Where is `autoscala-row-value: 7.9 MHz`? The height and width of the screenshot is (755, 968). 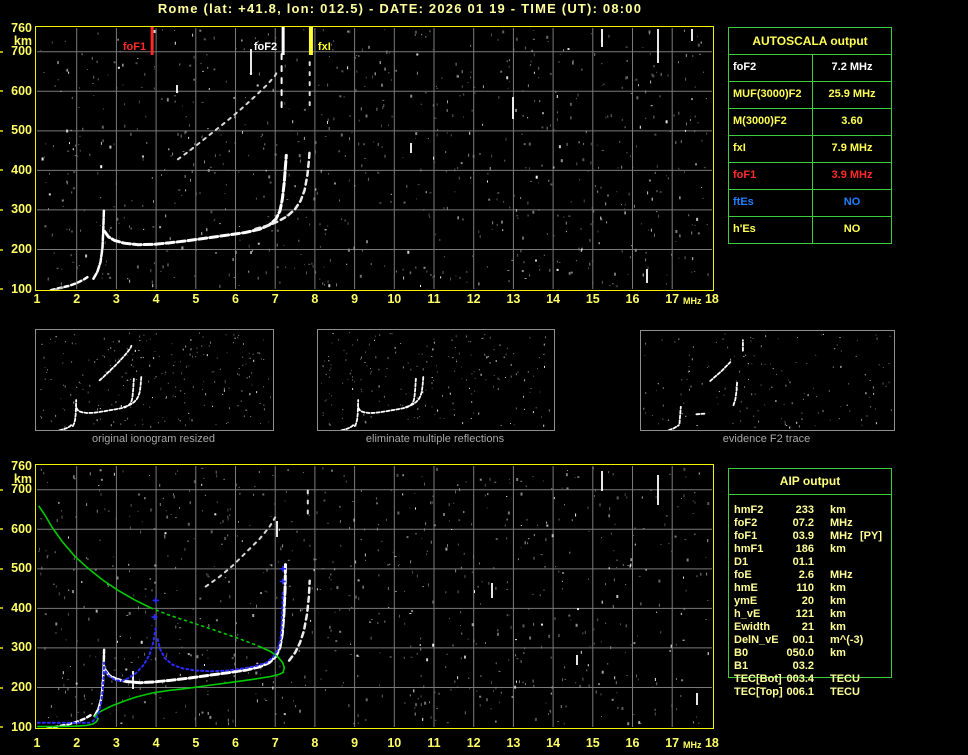
autoscala-row-value: 7.9 MHz is located at coordinates (852, 148).